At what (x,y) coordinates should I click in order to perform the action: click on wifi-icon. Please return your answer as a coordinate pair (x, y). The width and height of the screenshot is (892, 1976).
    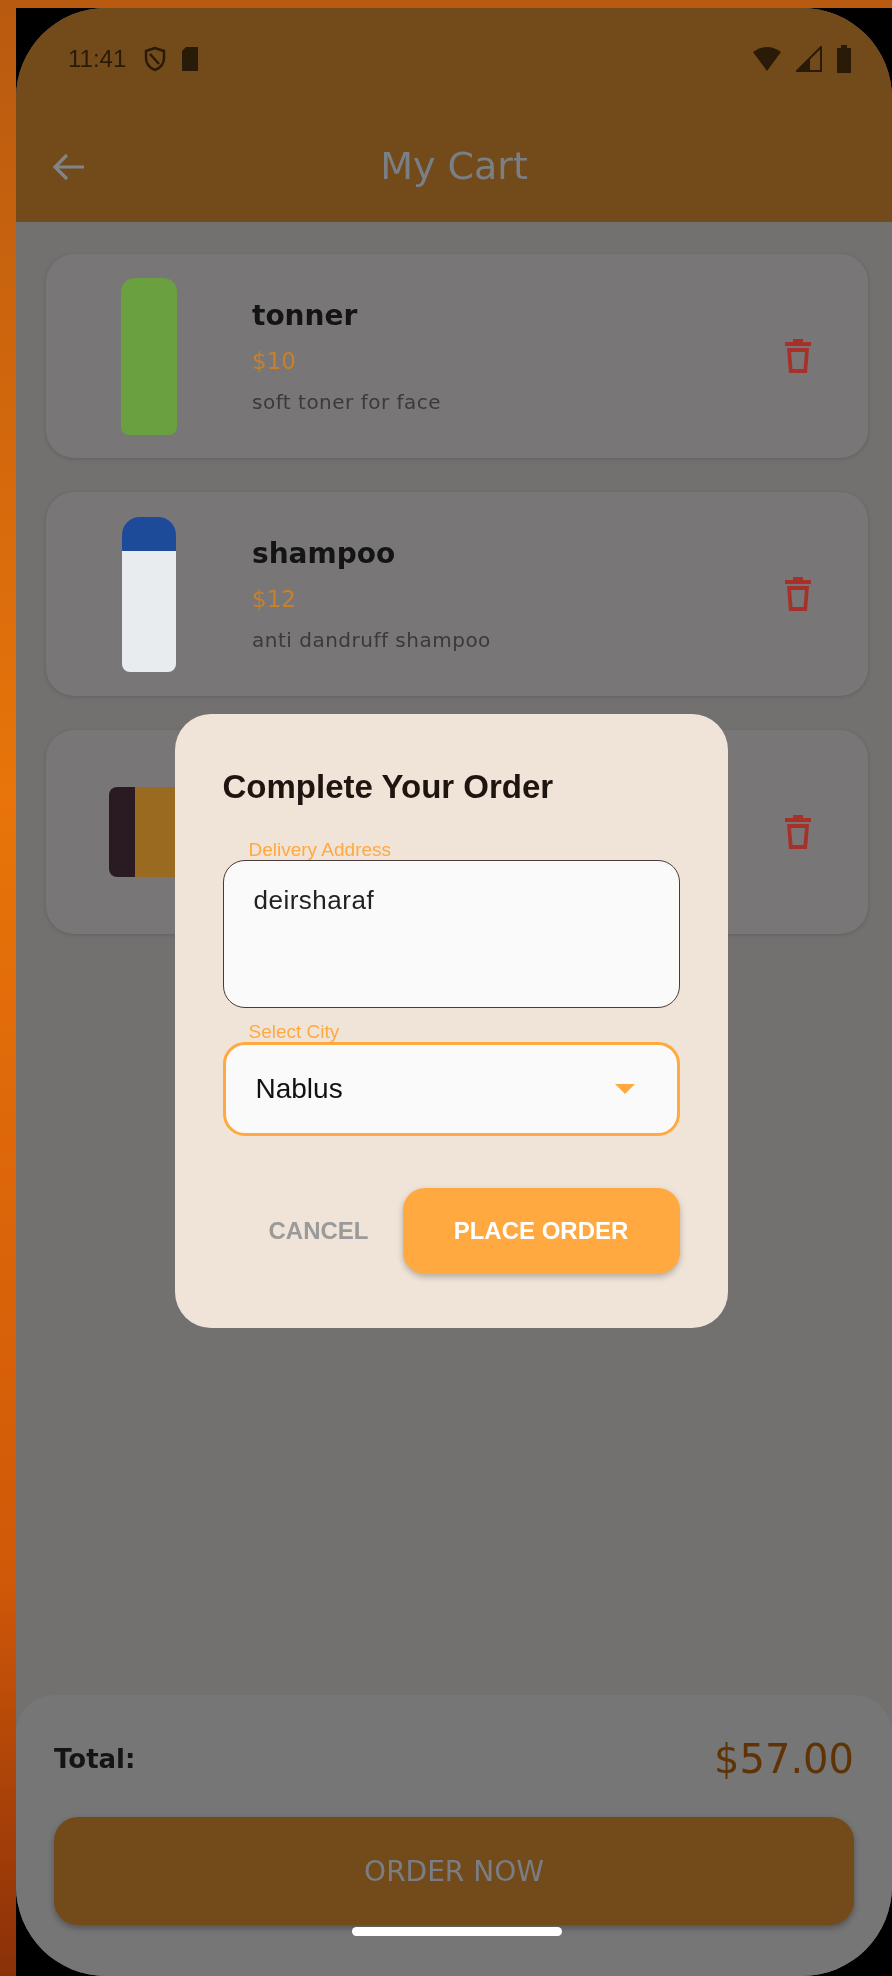
    Looking at the image, I should click on (767, 59).